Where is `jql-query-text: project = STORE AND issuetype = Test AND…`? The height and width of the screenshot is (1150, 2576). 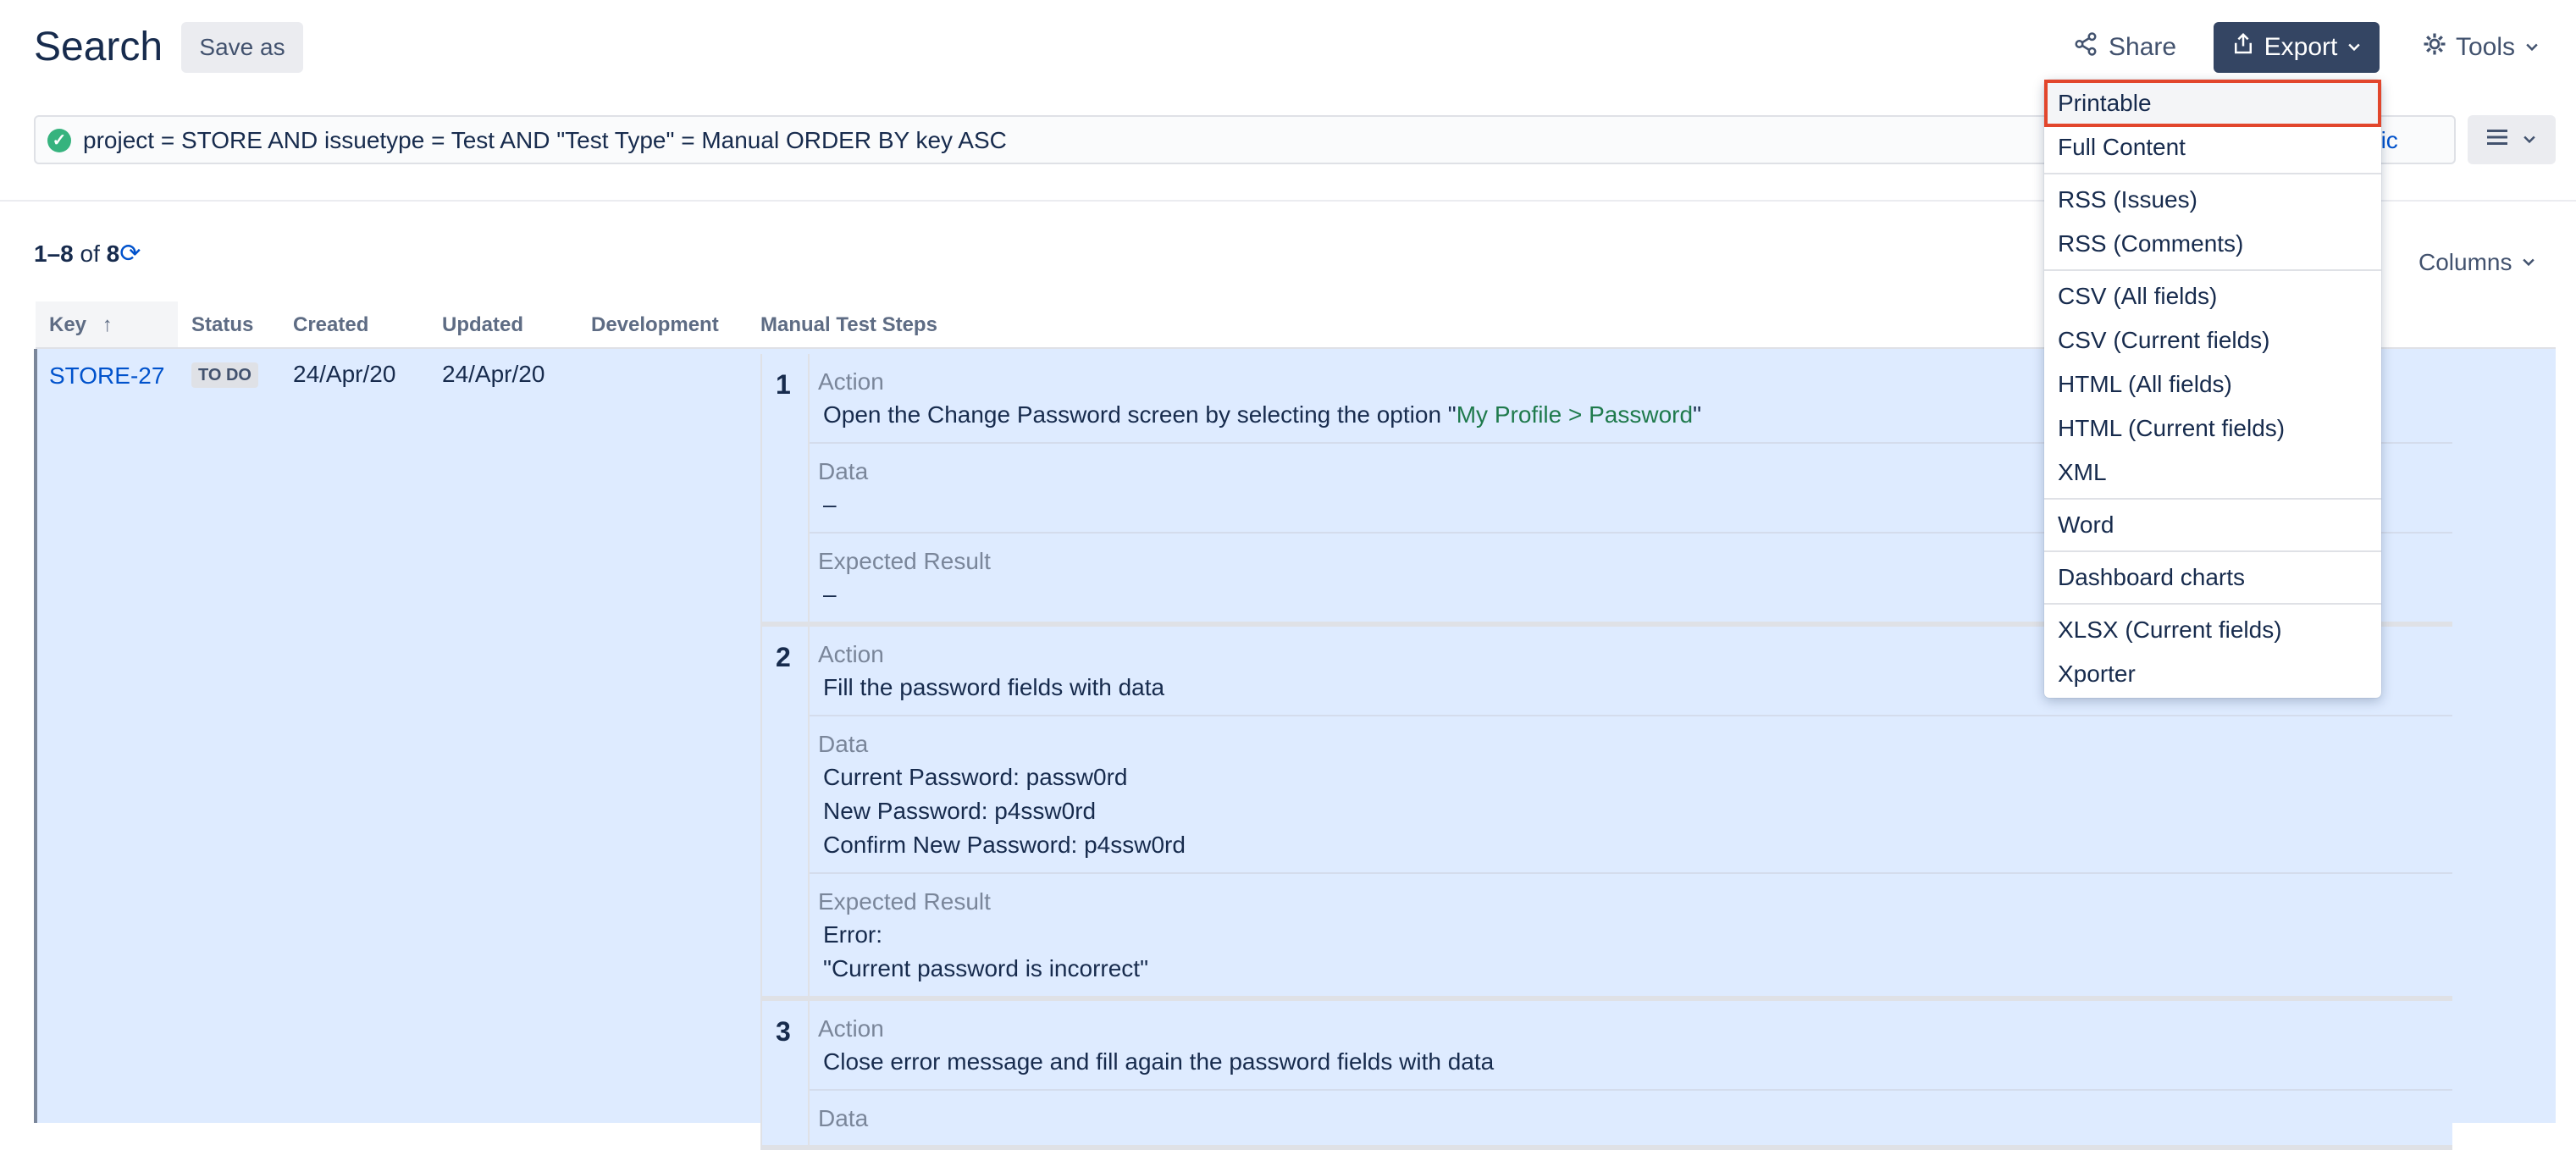 jql-query-text: project = STORE AND issuetype = Test AND… is located at coordinates (545, 140).